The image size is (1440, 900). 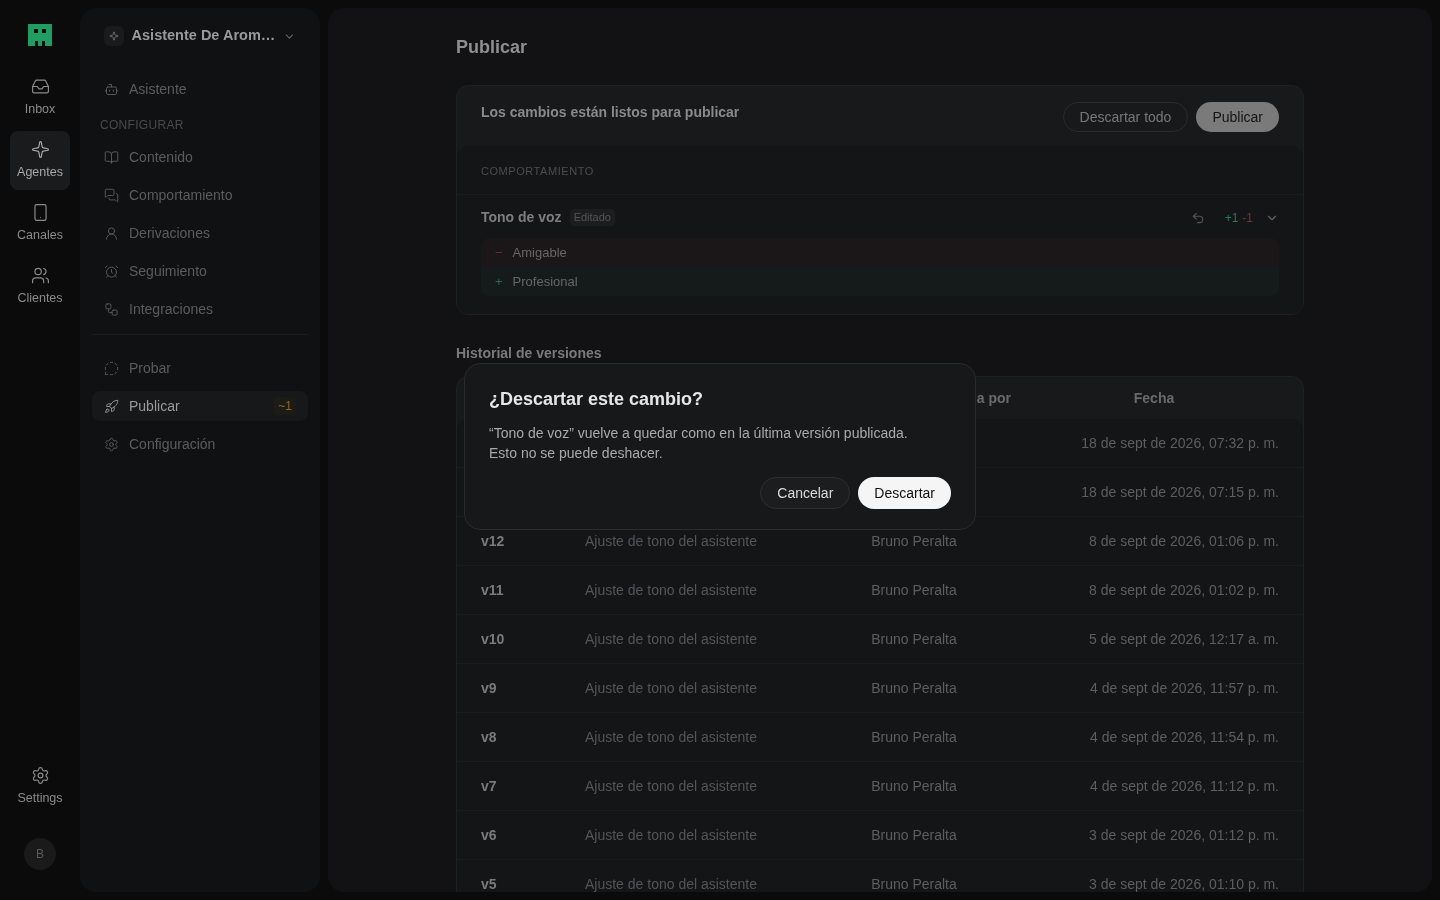 I want to click on undo-icon, so click(x=1197, y=217).